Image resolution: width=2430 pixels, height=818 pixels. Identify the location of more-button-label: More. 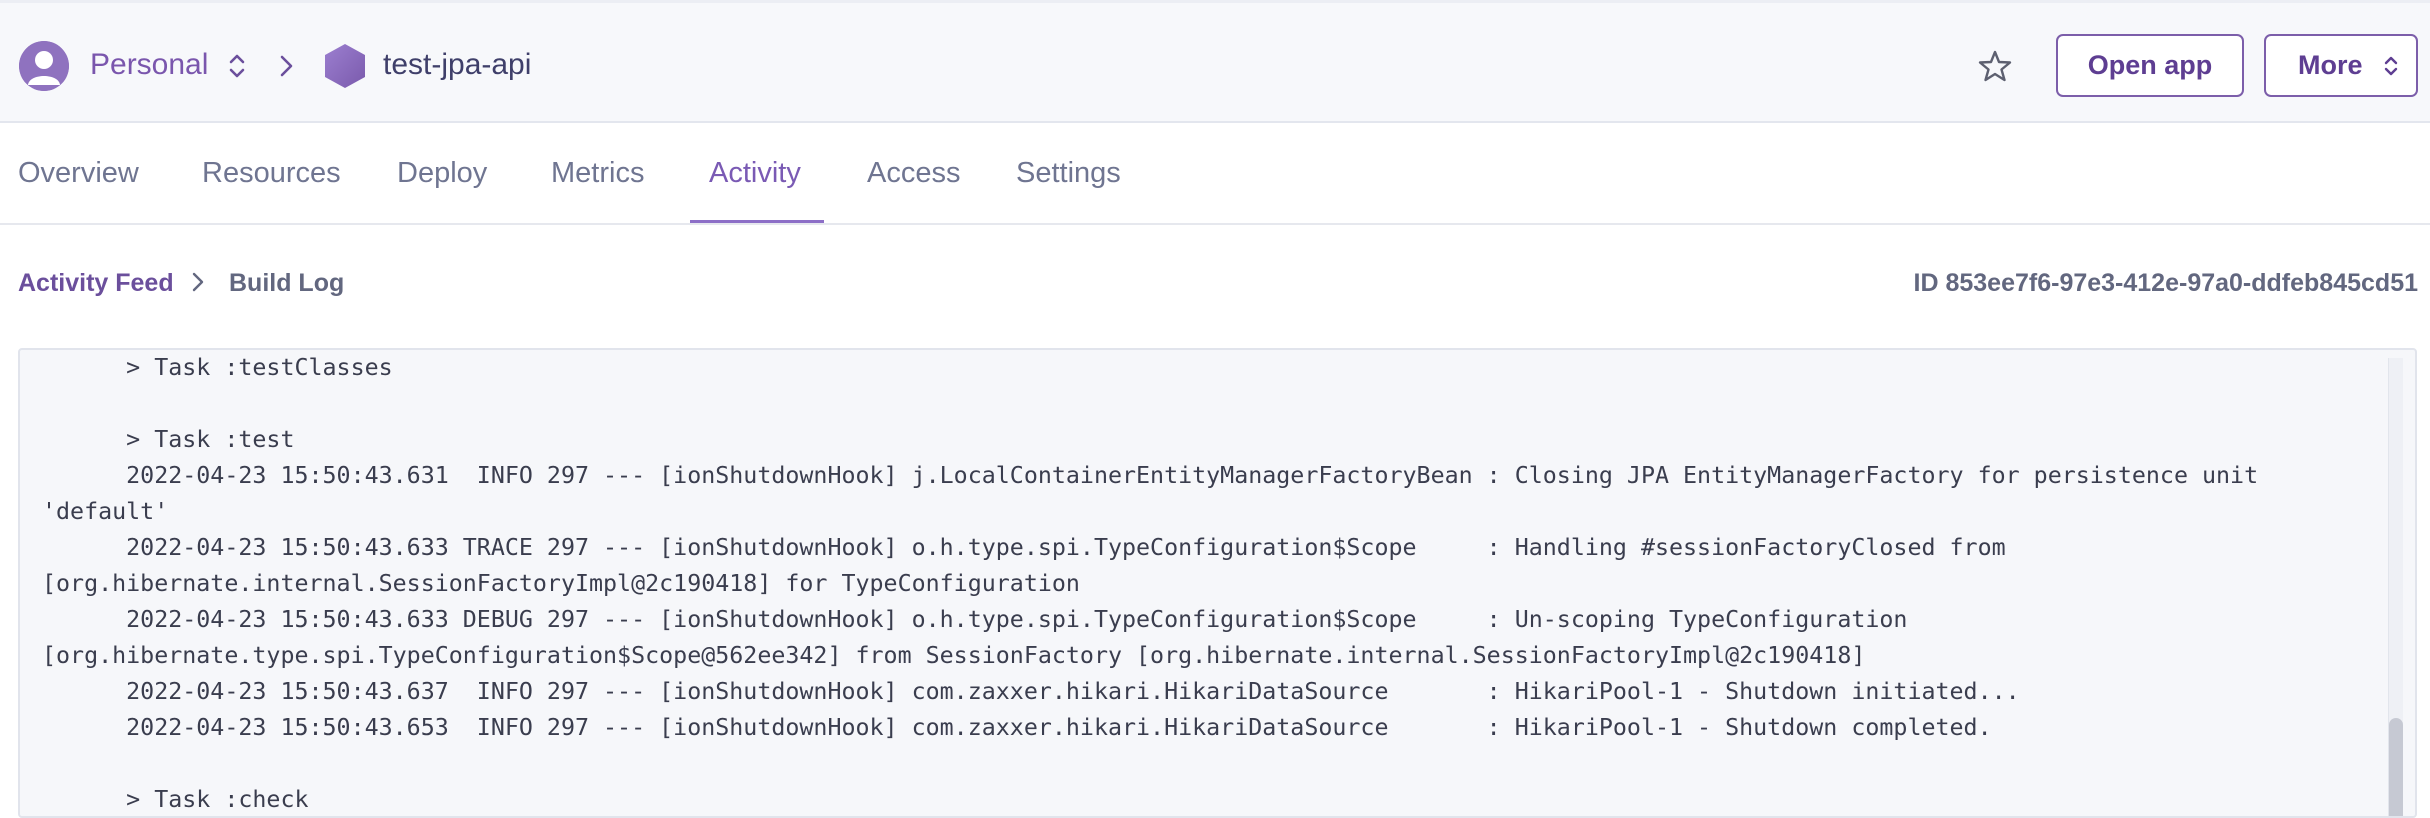
(2330, 65).